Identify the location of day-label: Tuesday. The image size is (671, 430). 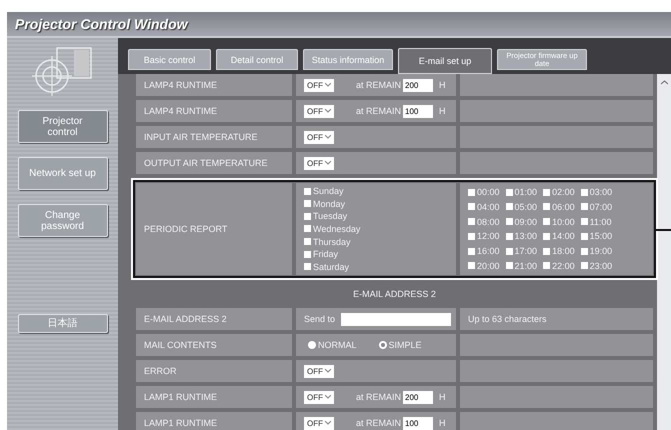
(330, 216).